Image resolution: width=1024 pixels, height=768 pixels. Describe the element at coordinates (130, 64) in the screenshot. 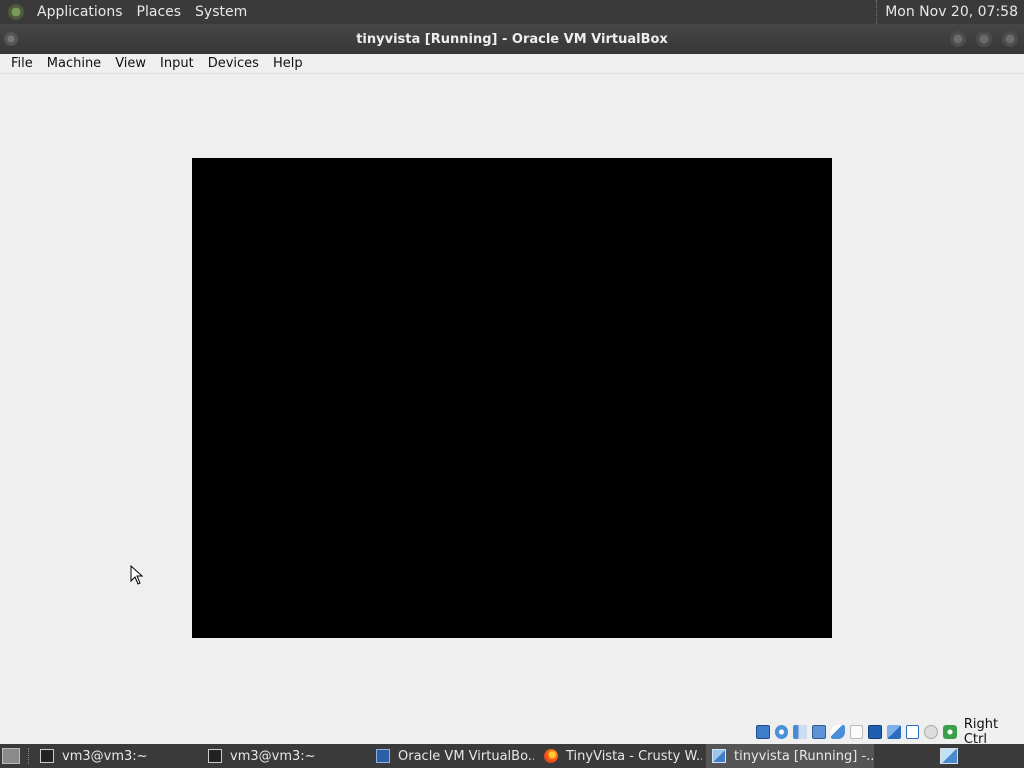

I see `menu-view: View` at that location.